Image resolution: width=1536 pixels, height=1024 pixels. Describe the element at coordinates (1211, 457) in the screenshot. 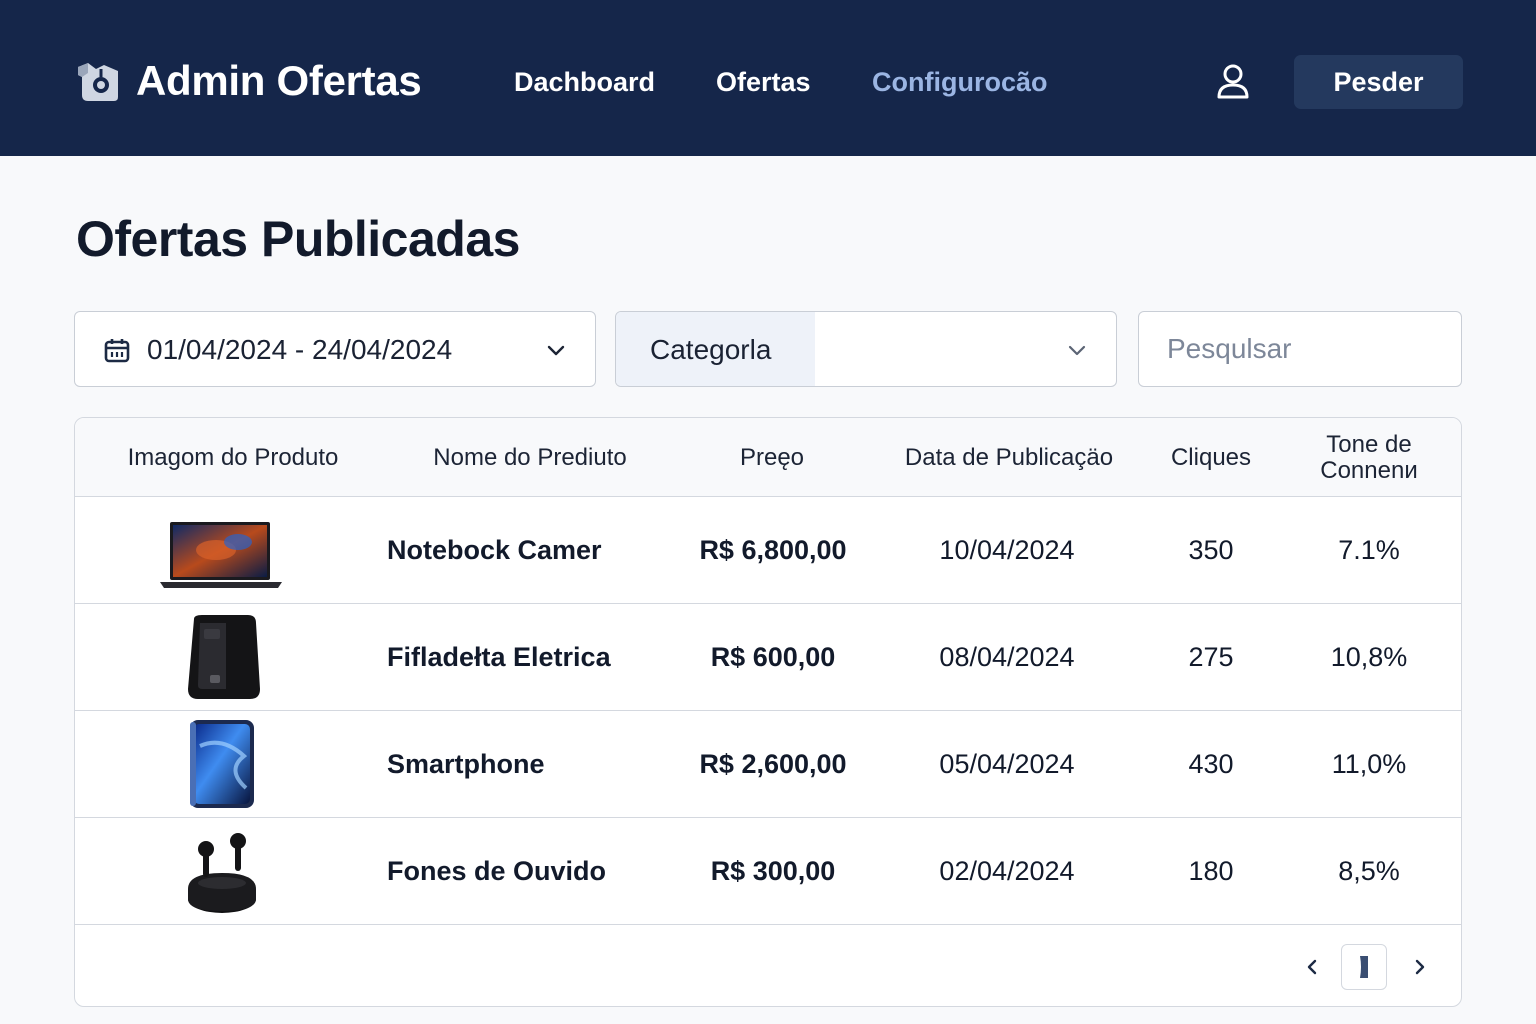

I see `column-header-clicks: Cliques` at that location.